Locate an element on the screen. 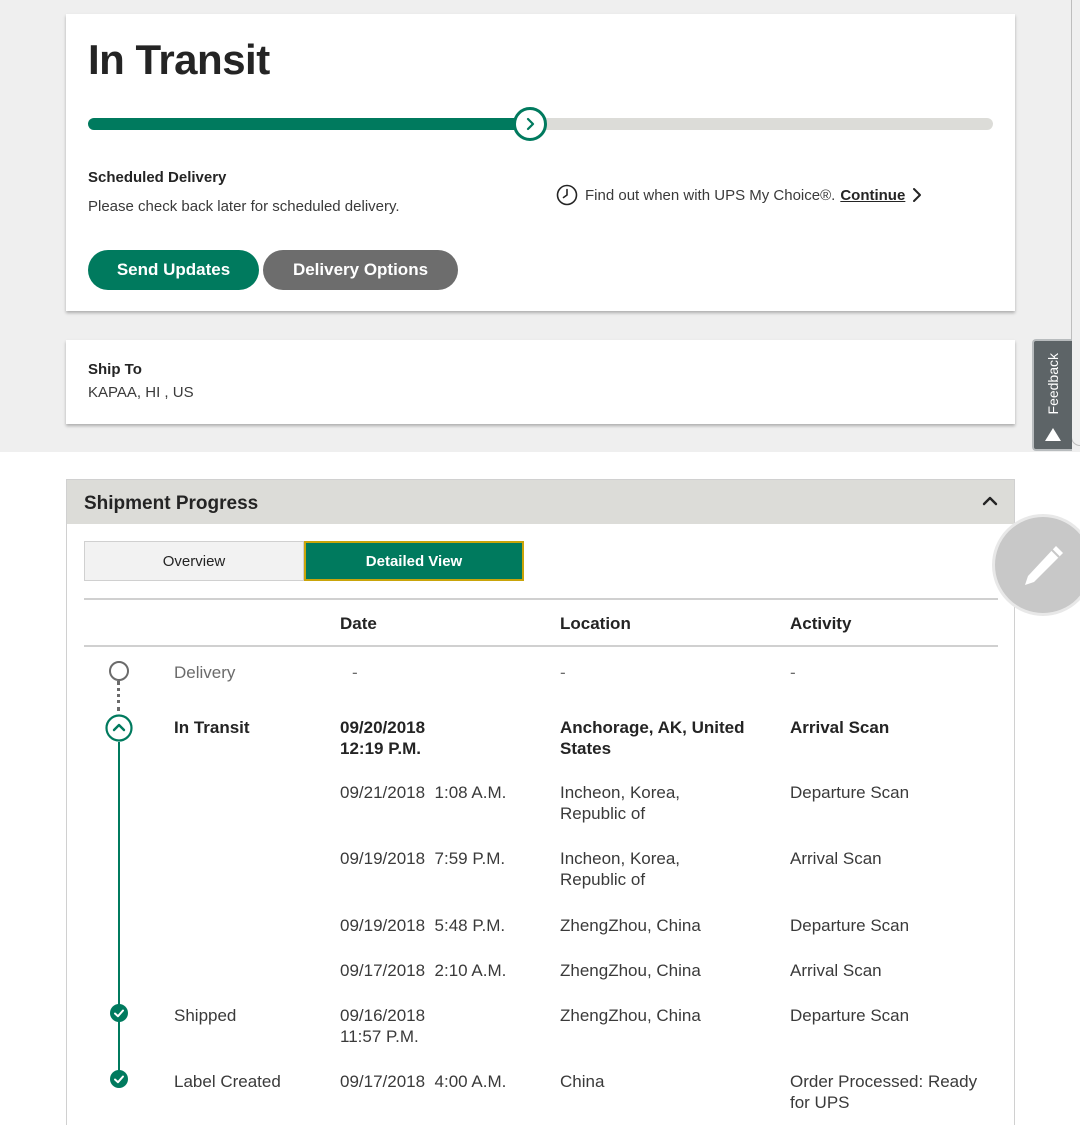 Image resolution: width=1080 pixels, height=1125 pixels. row-location: Anchorage, AK, United States is located at coordinates (652, 738).